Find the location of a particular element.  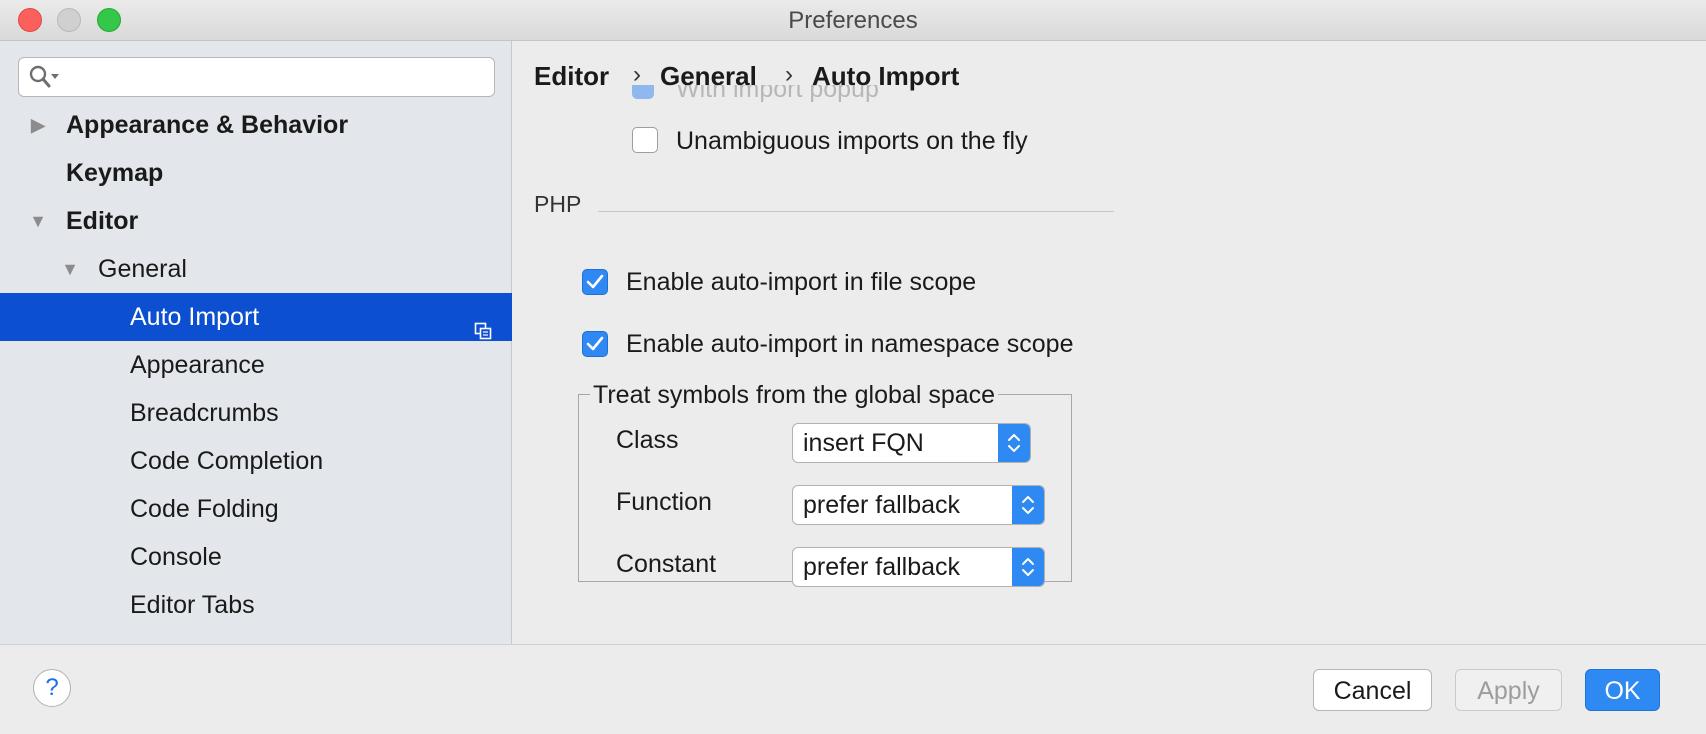

sidebar-item-appearance: Appearance is located at coordinates (256, 365).